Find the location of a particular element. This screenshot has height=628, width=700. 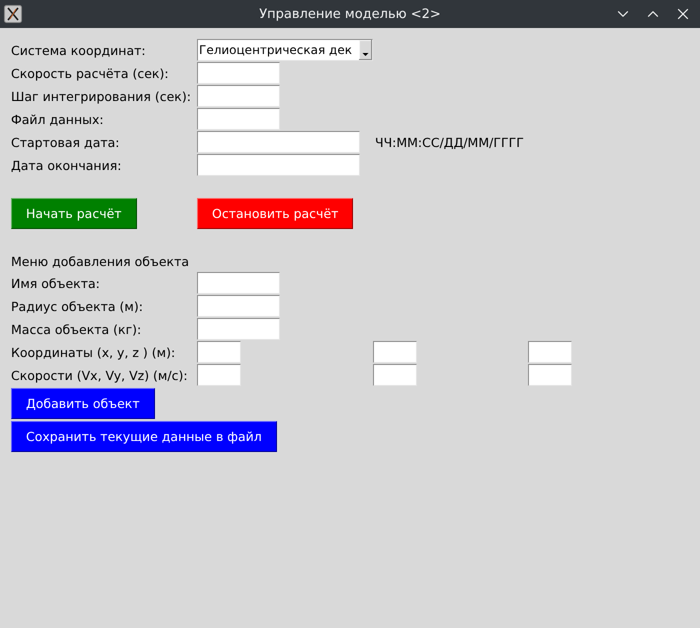

field-label: Скорости (Vx, Vy, Vz) (м/с): is located at coordinates (99, 375).